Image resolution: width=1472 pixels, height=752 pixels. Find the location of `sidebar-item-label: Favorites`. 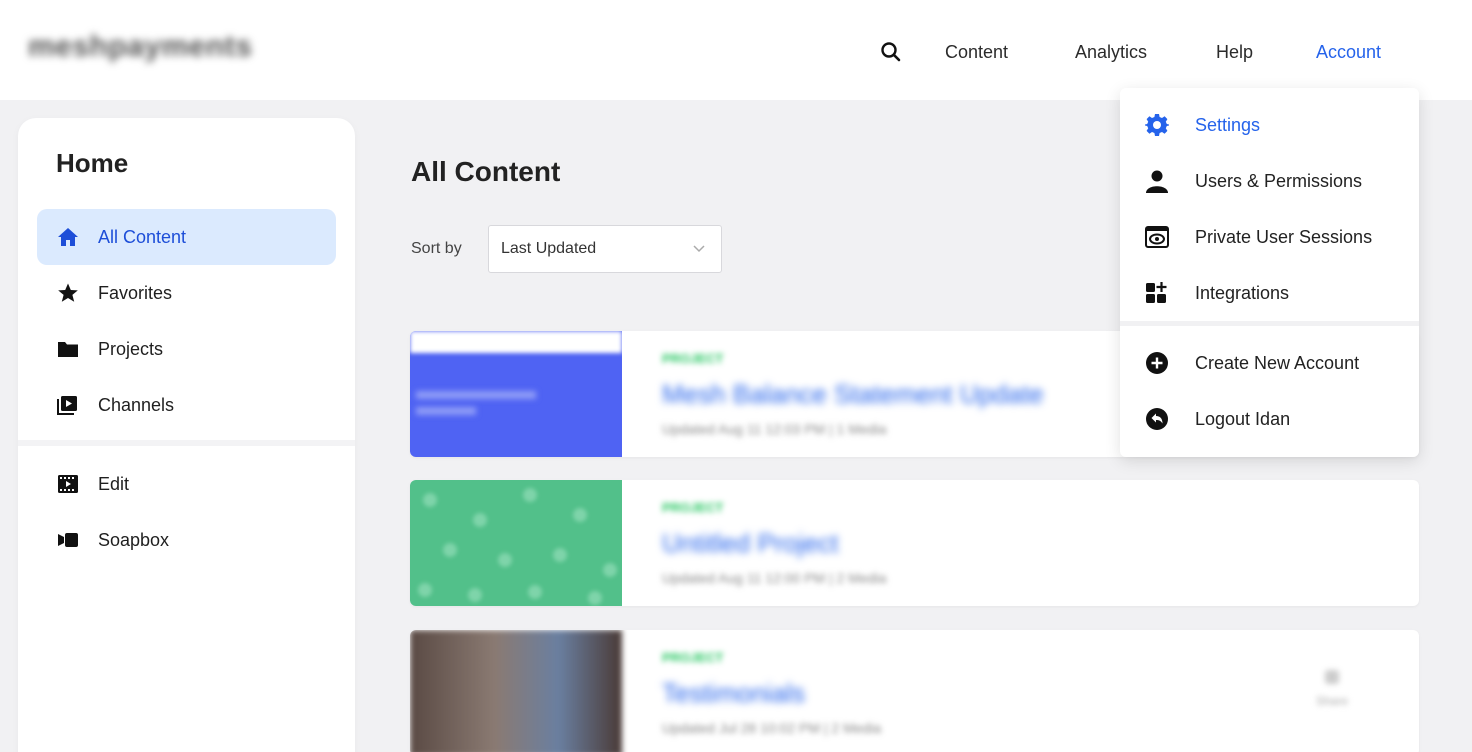

sidebar-item-label: Favorites is located at coordinates (135, 292).